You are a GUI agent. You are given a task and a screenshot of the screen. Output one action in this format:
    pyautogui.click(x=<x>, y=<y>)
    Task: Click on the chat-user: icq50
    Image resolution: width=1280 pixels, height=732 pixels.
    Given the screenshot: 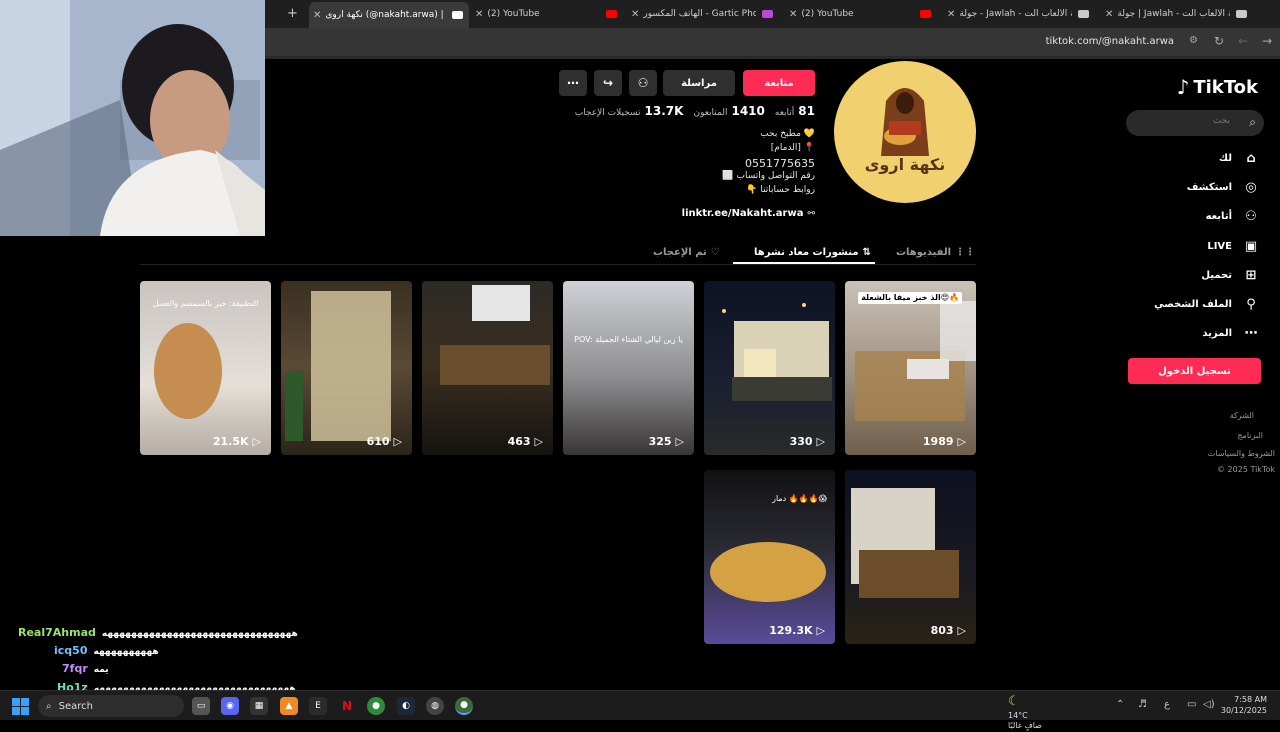 What is the action you would take?
    pyautogui.click(x=71, y=650)
    